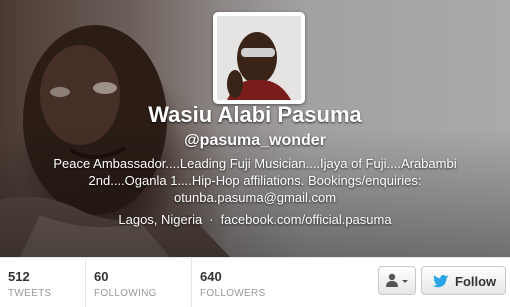  Describe the element at coordinates (476, 281) in the screenshot. I see `follow-button-label: Follow` at that location.